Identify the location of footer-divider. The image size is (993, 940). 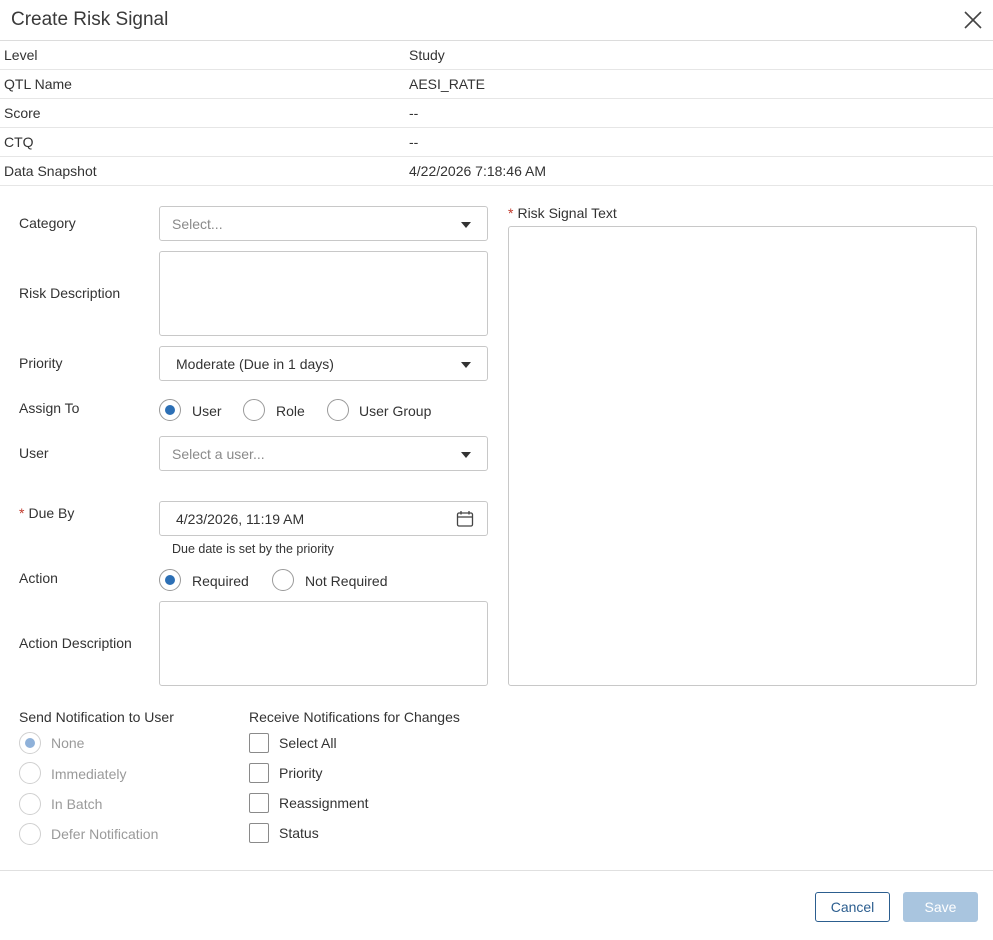
(496, 870).